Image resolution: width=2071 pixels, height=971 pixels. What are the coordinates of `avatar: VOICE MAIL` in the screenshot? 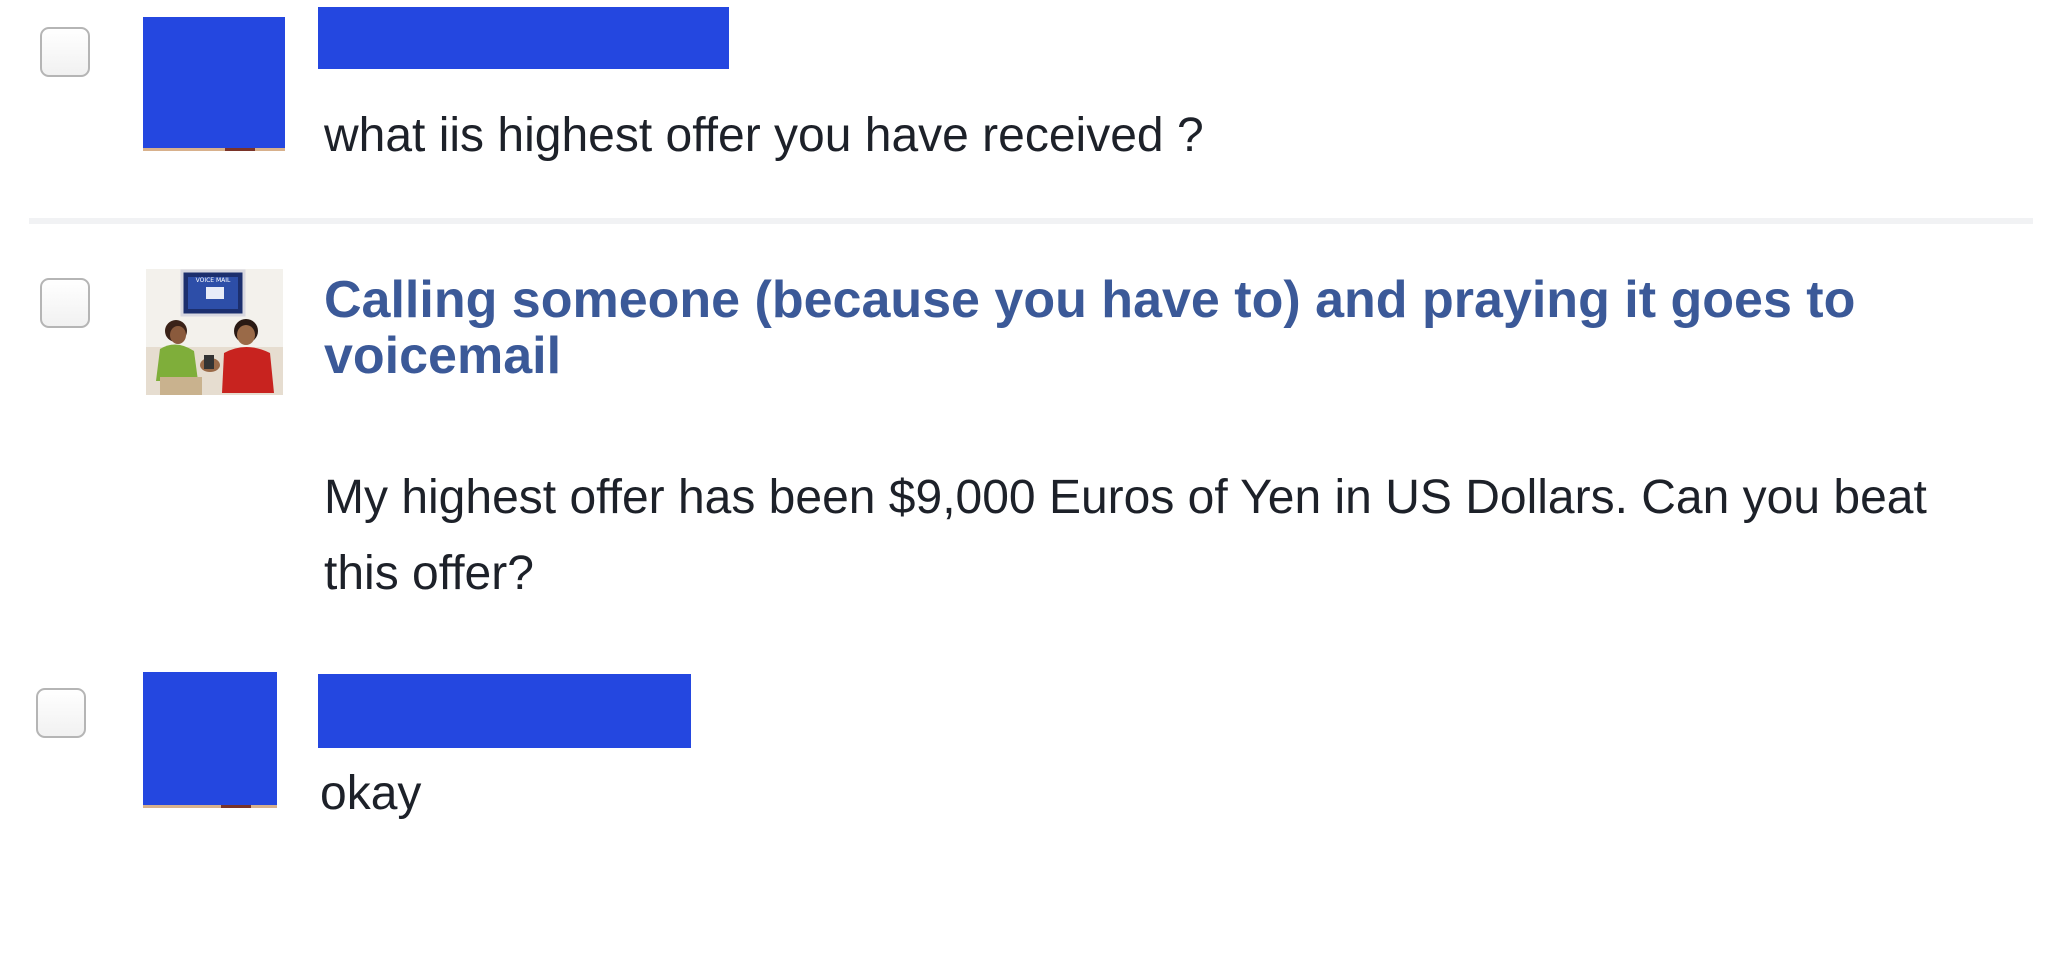 It's located at (214, 336).